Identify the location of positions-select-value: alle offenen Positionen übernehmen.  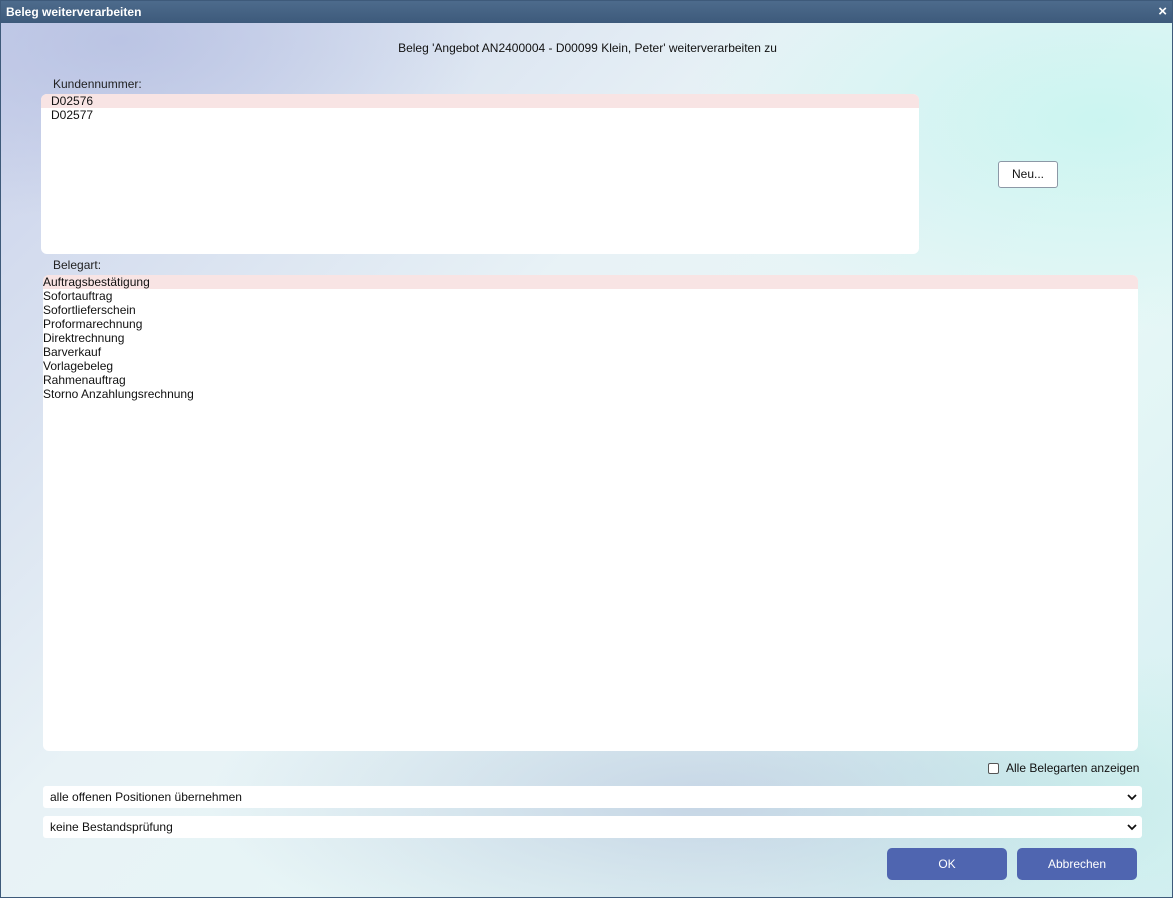
(146, 797).